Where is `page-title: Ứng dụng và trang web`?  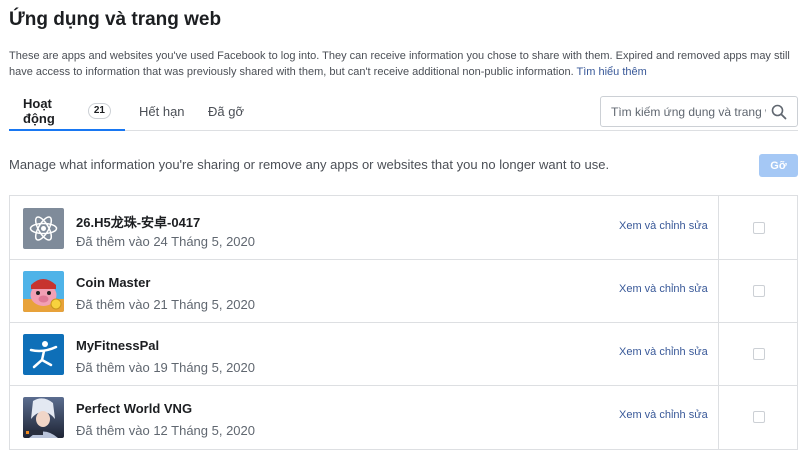
page-title: Ứng dụng và trang web is located at coordinates (115, 19).